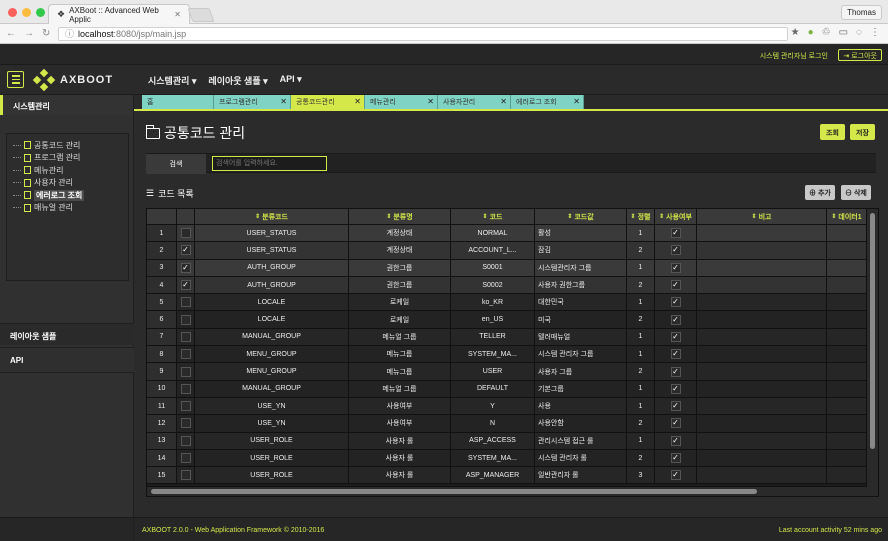  Describe the element at coordinates (237, 80) in the screenshot. I see `menu-layout-sample: 레이아웃 샘플 ▾` at that location.